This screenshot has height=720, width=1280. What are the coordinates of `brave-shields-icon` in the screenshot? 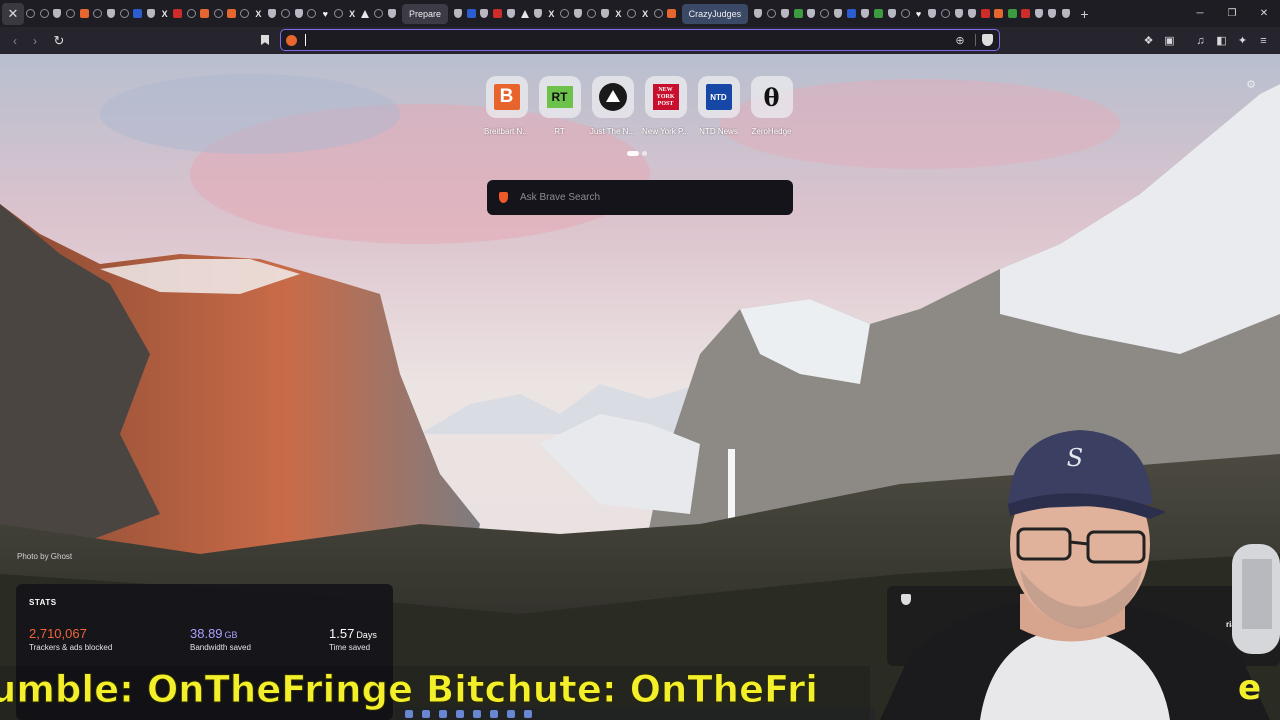 It's located at (987, 40).